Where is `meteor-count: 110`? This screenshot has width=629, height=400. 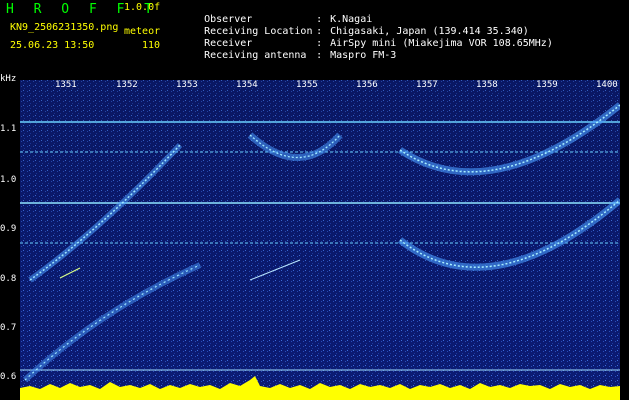 meteor-count: 110 is located at coordinates (151, 45).